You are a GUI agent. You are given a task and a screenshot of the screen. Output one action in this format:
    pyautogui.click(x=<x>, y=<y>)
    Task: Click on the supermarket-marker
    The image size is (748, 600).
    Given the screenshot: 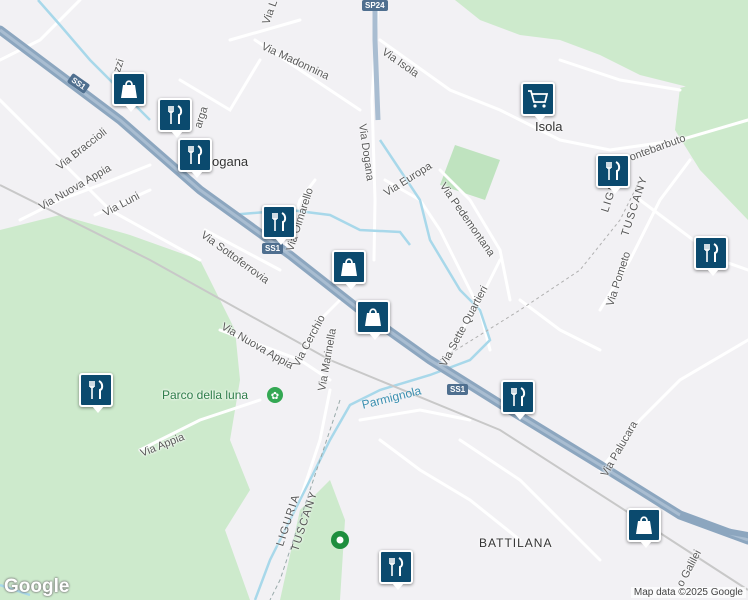 What is the action you would take?
    pyautogui.click(x=538, y=102)
    